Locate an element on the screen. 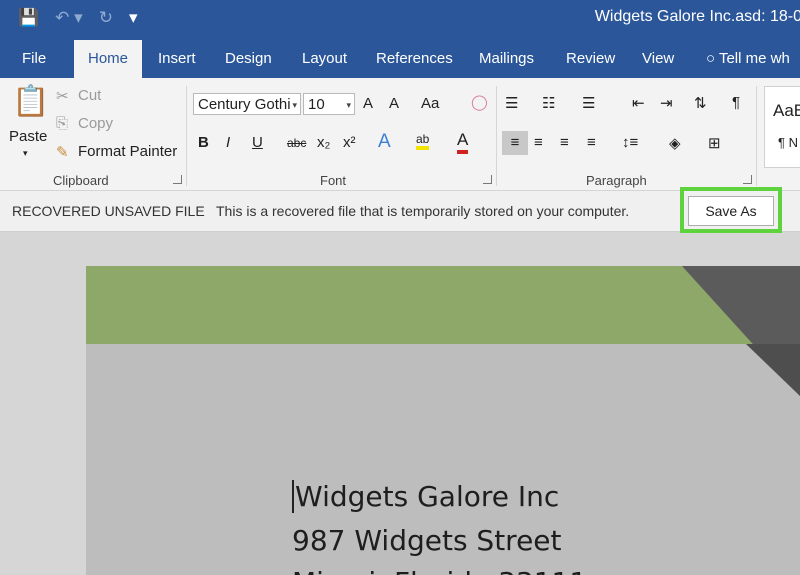 The height and width of the screenshot is (575, 800). tab-design: Design is located at coordinates (248, 58).